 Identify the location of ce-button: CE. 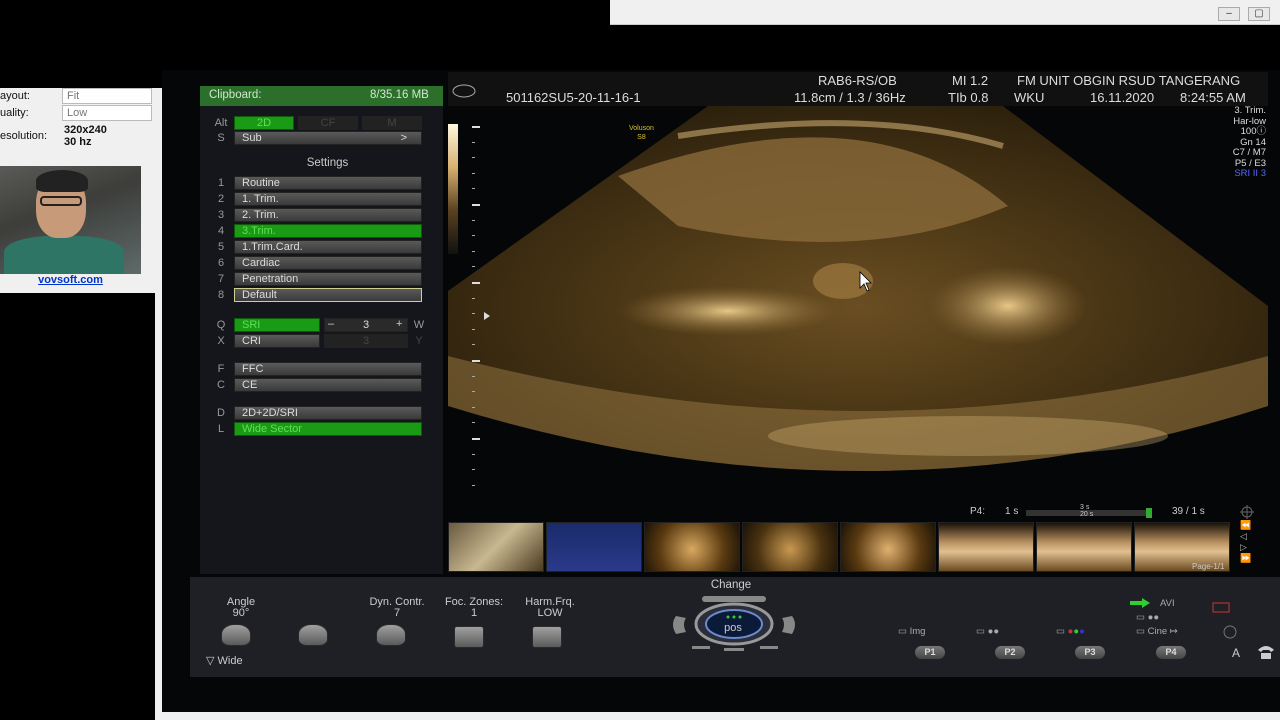
(328, 385).